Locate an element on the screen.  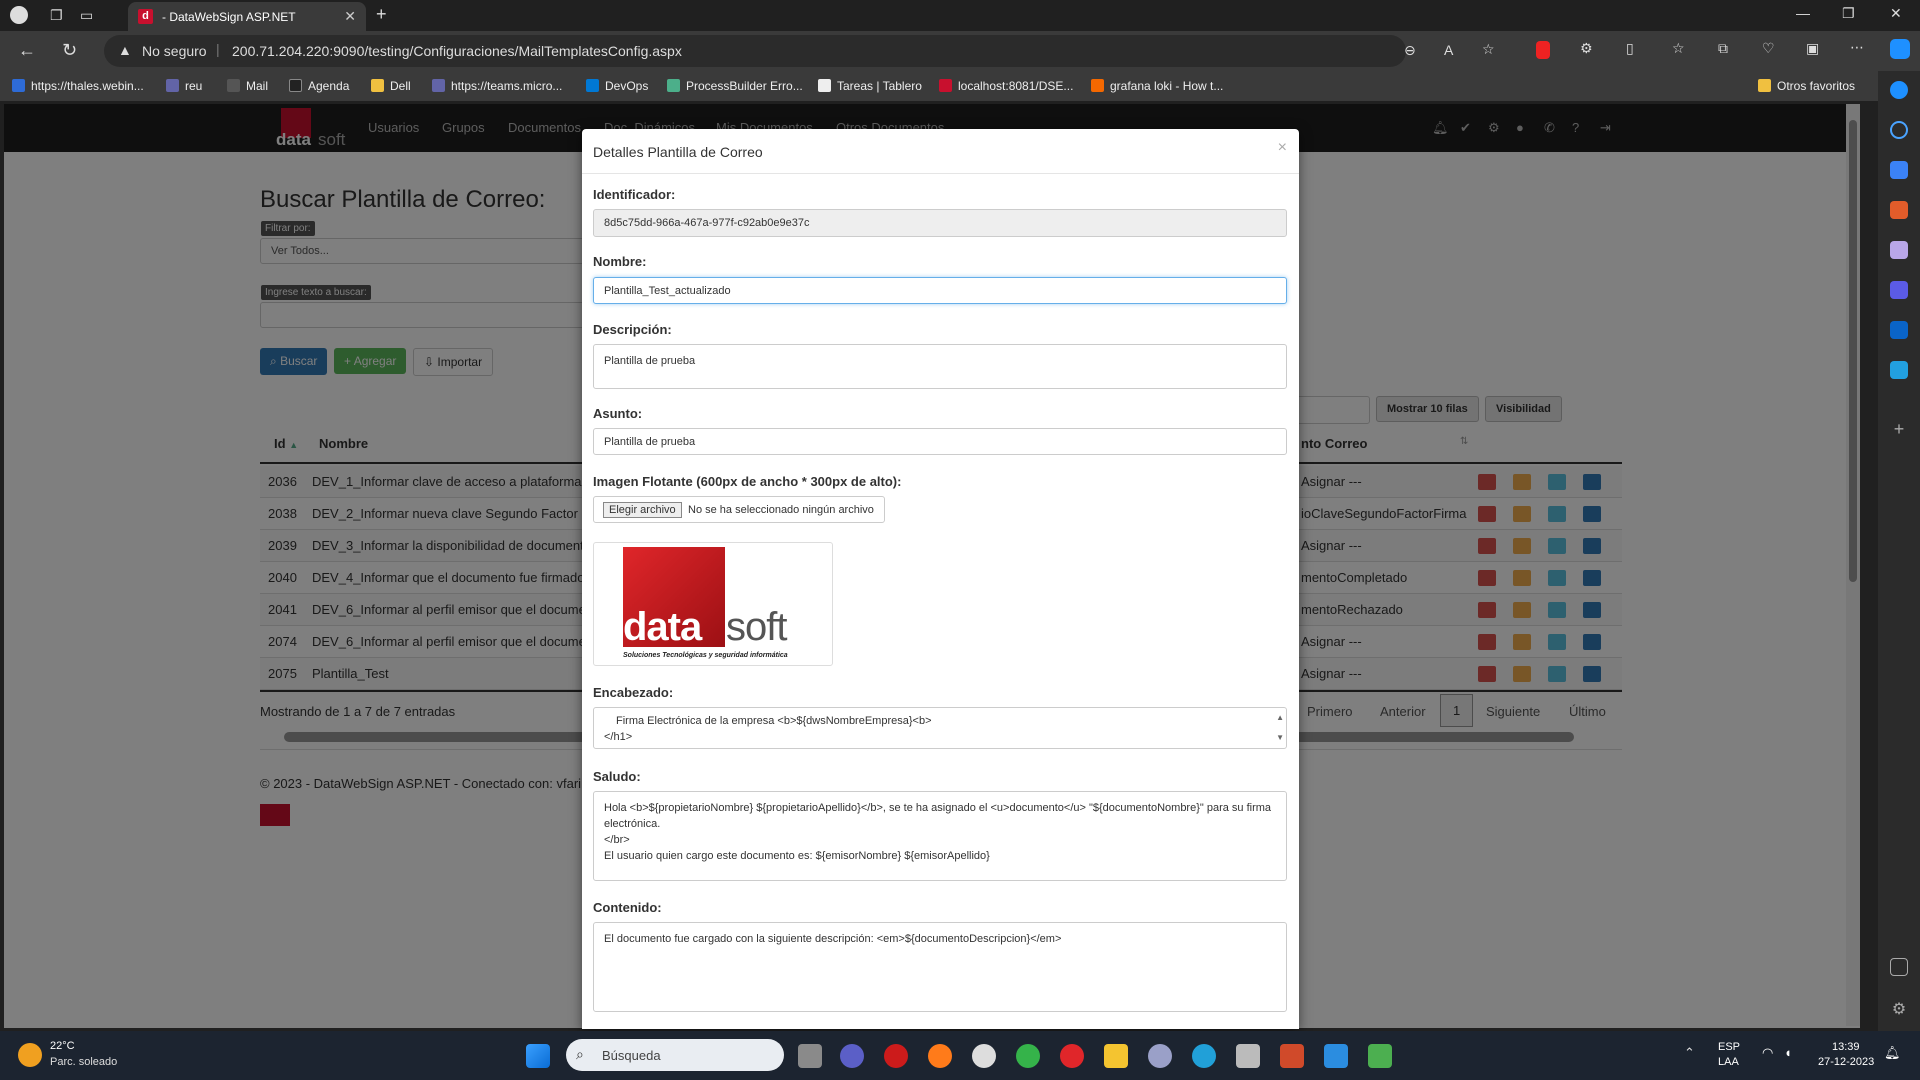
copilot-icon is located at coordinates (1900, 49).